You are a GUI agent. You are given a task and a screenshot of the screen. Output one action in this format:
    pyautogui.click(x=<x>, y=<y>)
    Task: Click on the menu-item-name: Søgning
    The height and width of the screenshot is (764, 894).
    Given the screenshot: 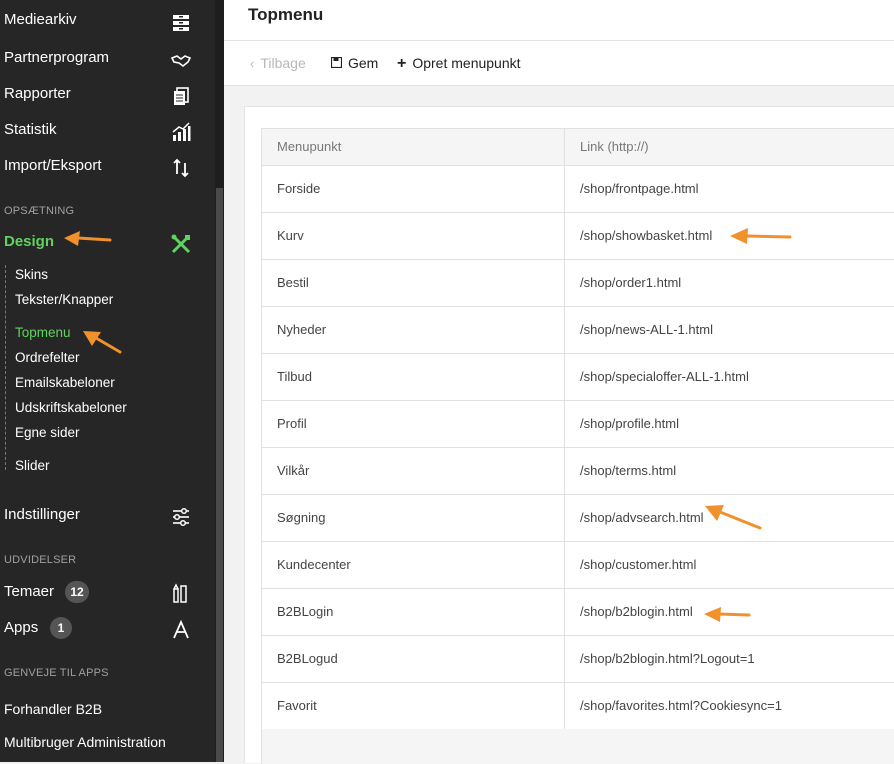 What is the action you would take?
    pyautogui.click(x=301, y=517)
    